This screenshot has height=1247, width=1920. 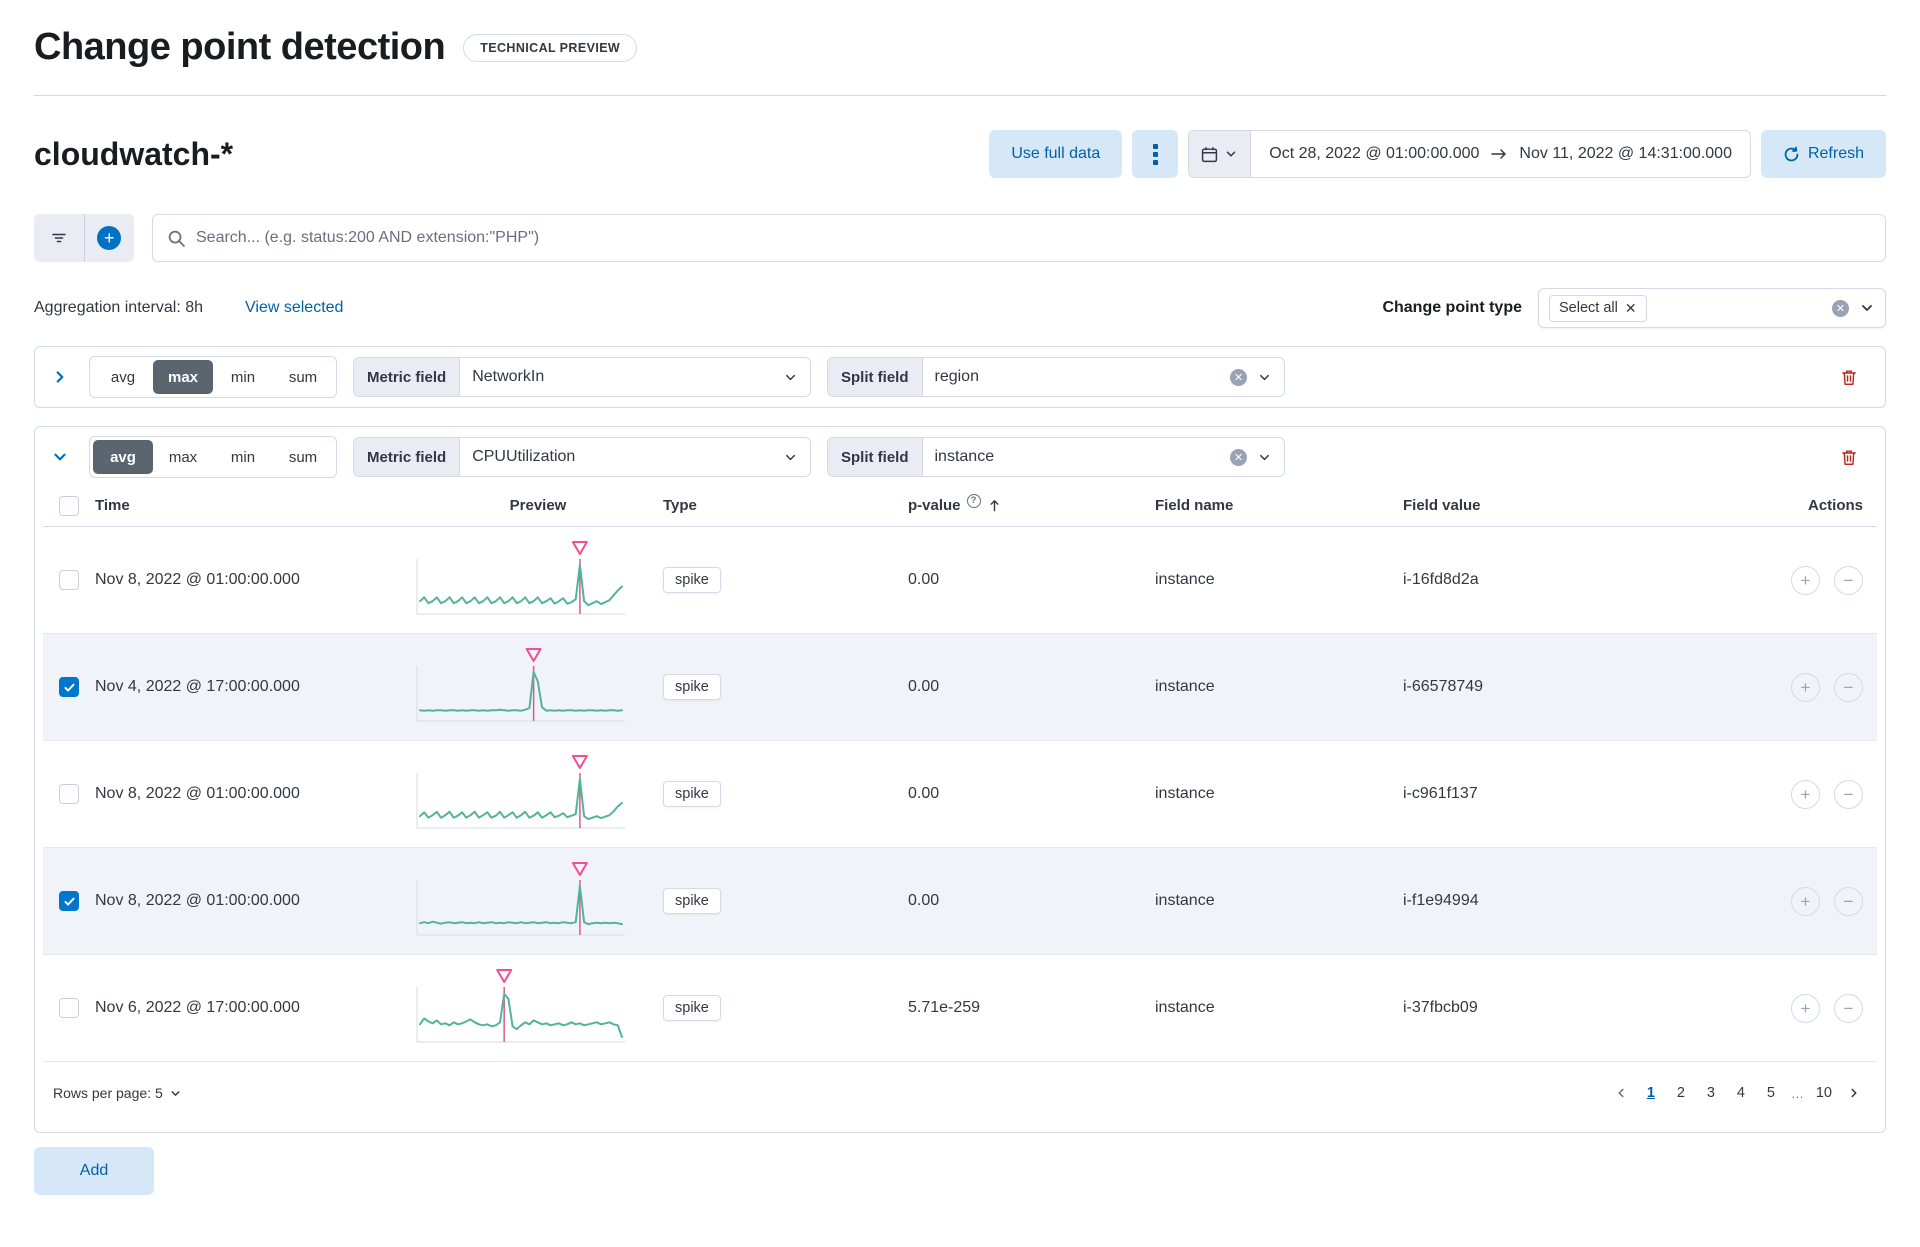 What do you see at coordinates (1598, 308) in the screenshot?
I see `selected-type-pill: Select all ✕` at bounding box center [1598, 308].